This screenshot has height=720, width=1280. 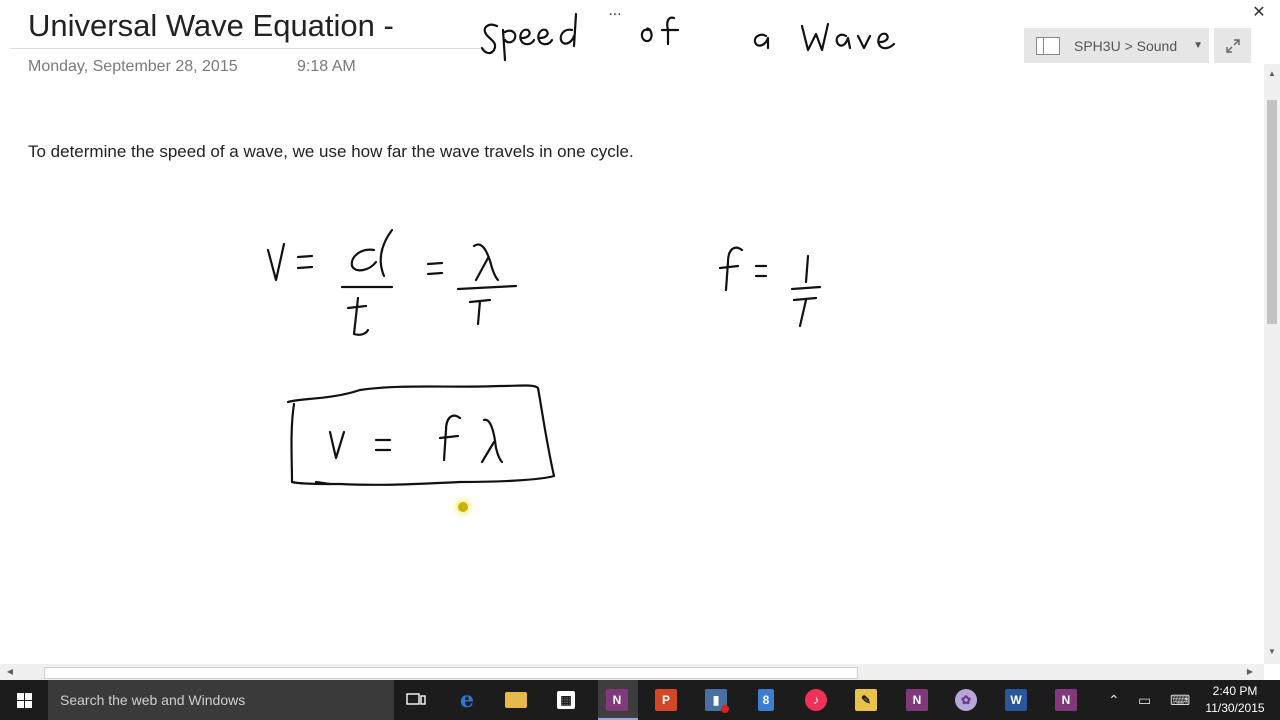 I want to click on word-icon: W, so click(x=1016, y=700).